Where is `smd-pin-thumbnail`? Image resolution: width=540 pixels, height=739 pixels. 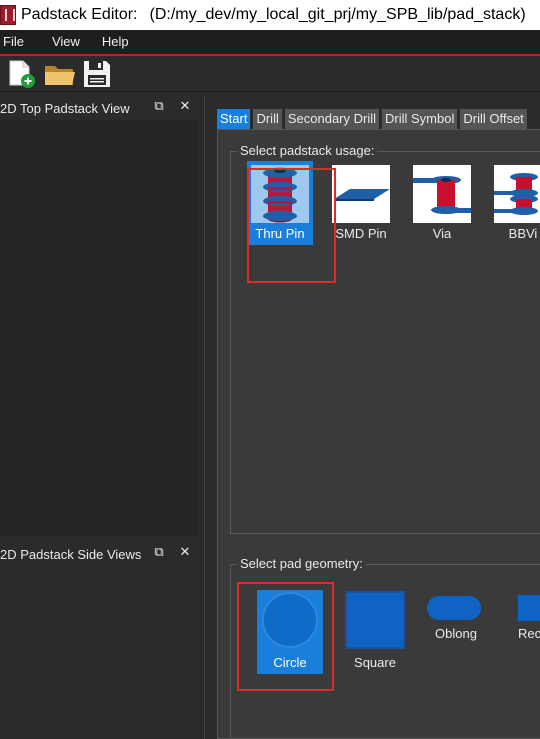 smd-pin-thumbnail is located at coordinates (361, 194).